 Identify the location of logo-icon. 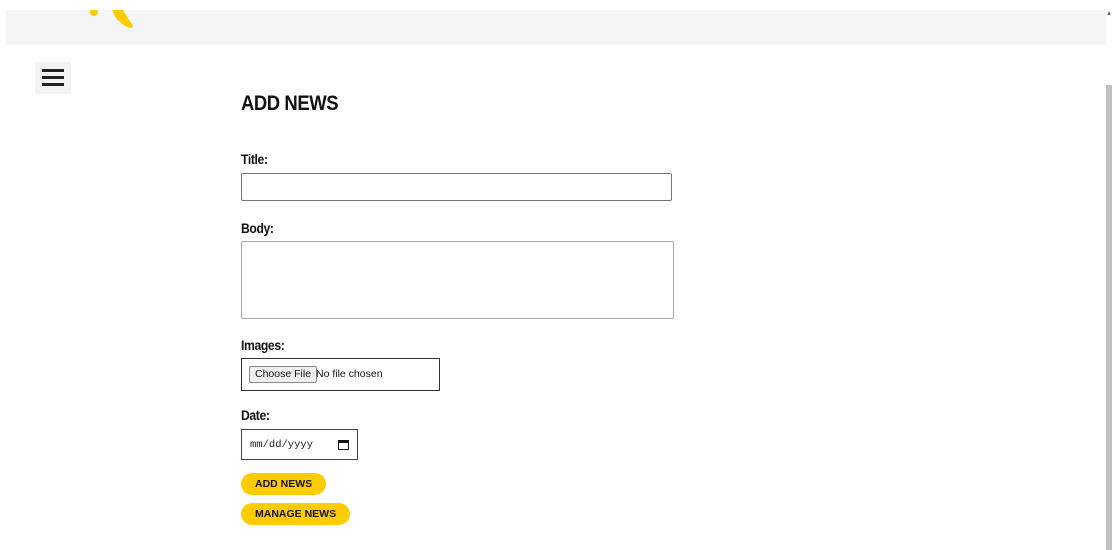
(114, 25).